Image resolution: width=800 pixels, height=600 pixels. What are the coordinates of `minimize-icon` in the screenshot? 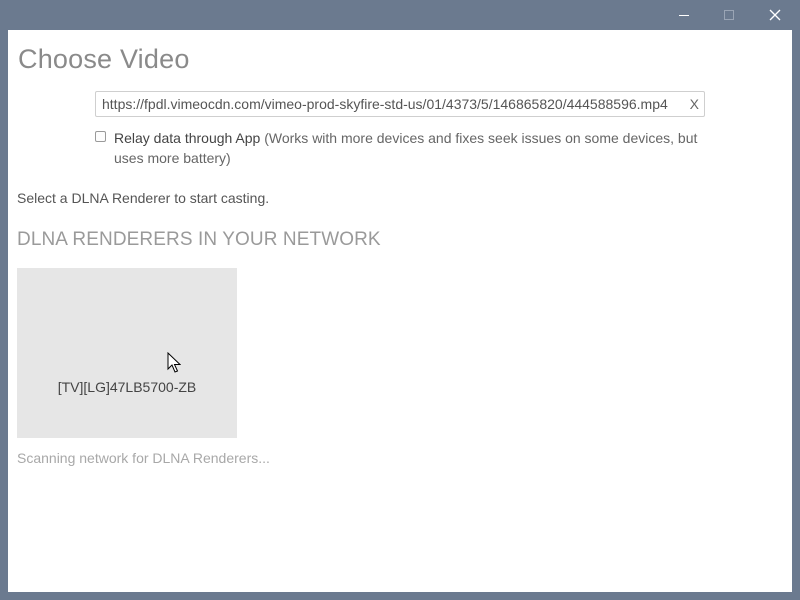 It's located at (684, 15).